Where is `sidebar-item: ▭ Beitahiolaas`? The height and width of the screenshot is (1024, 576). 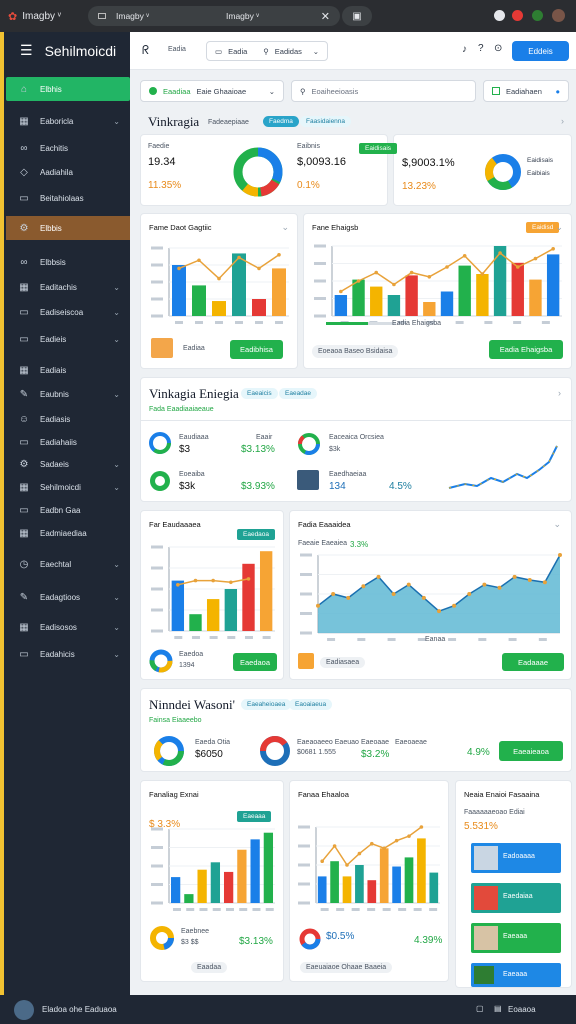 sidebar-item: ▭ Beitahiolaas is located at coordinates (68, 198).